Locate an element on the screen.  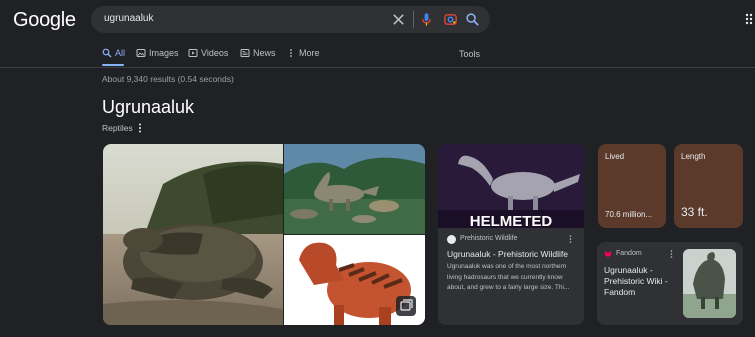
more-vert-icon is located at coordinates (291, 53).